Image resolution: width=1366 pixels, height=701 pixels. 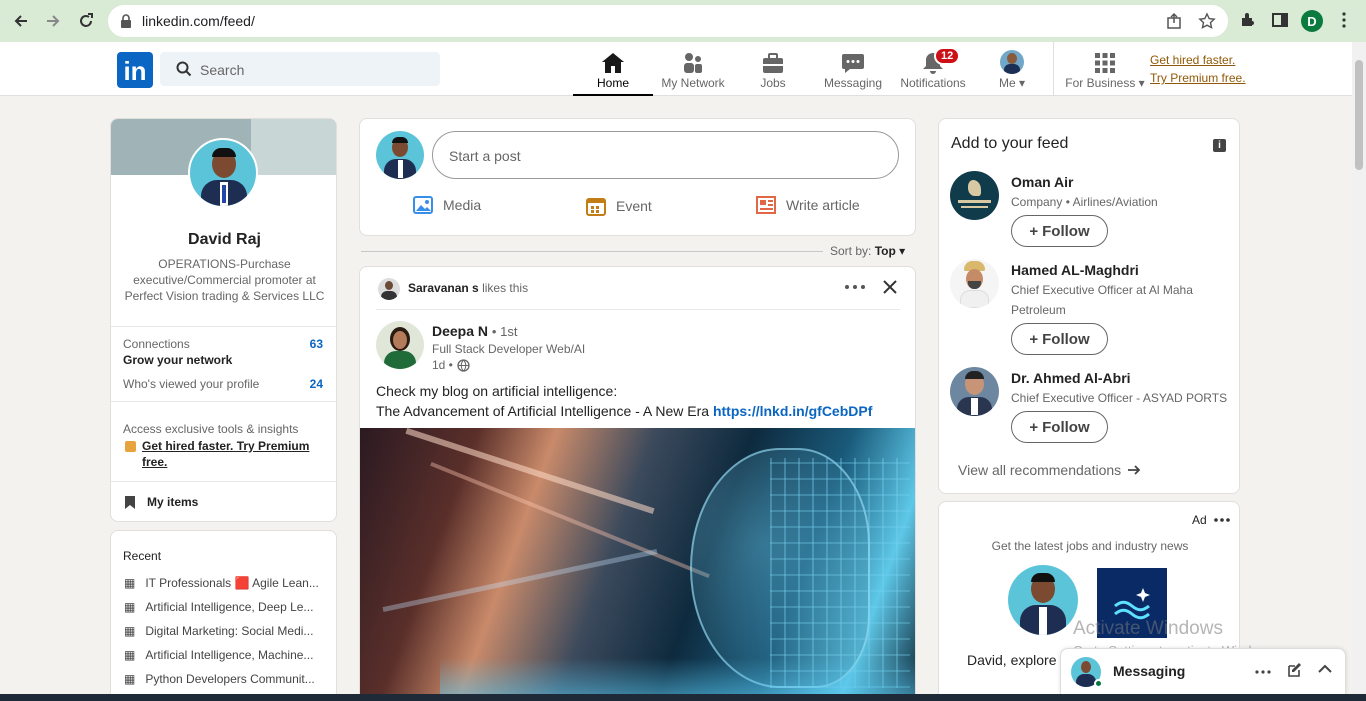 What do you see at coordinates (1149, 671) in the screenshot?
I see `messaging-title: Messaging` at bounding box center [1149, 671].